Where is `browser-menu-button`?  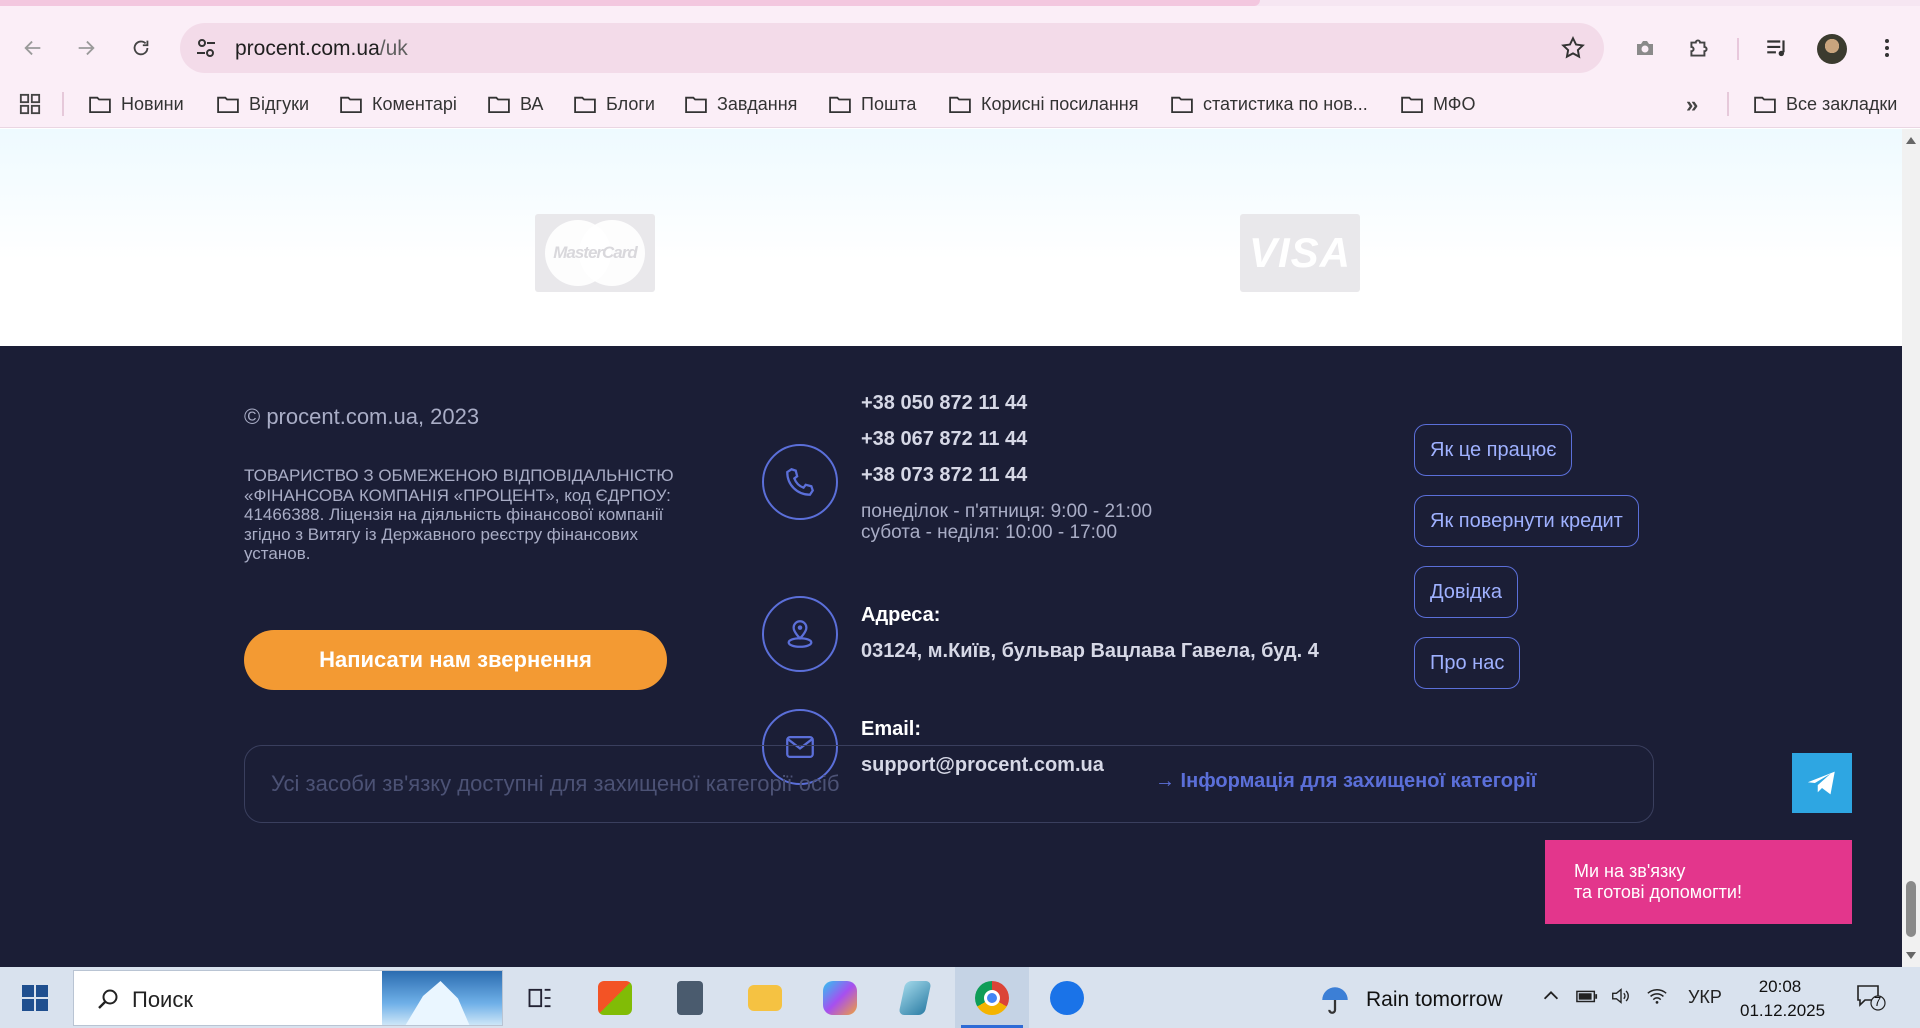 browser-menu-button is located at coordinates (1887, 48).